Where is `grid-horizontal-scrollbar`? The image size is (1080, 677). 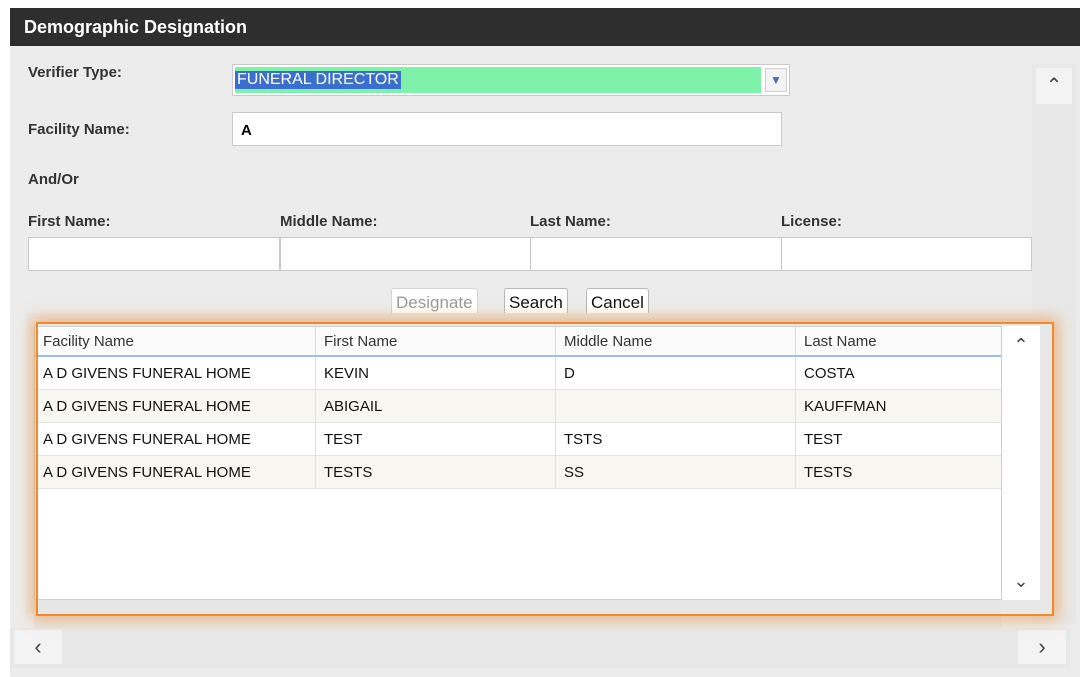
grid-horizontal-scrollbar is located at coordinates (518, 614).